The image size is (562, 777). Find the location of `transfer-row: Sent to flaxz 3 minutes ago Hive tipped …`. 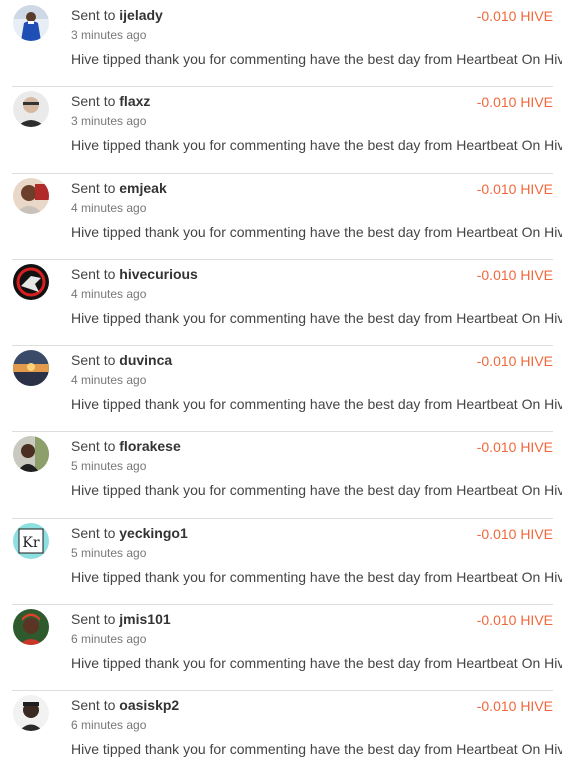

transfer-row: Sent to flaxz 3 minutes ago Hive tipped … is located at coordinates (281, 129).